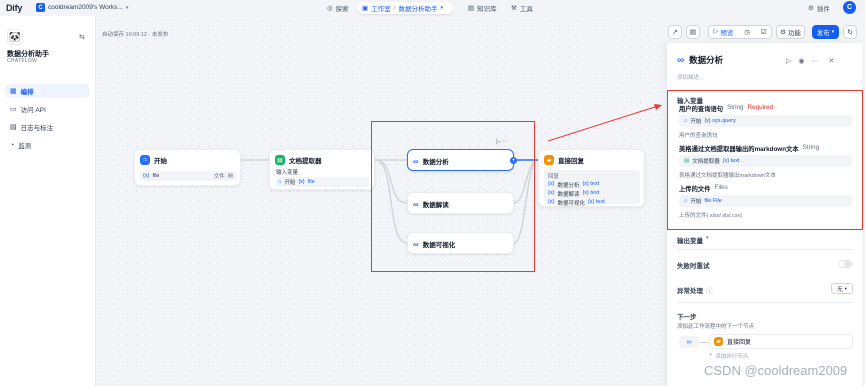 This screenshot has height=386, width=865. I want to click on next-node-item: ▰ 直接回复, so click(781, 341).